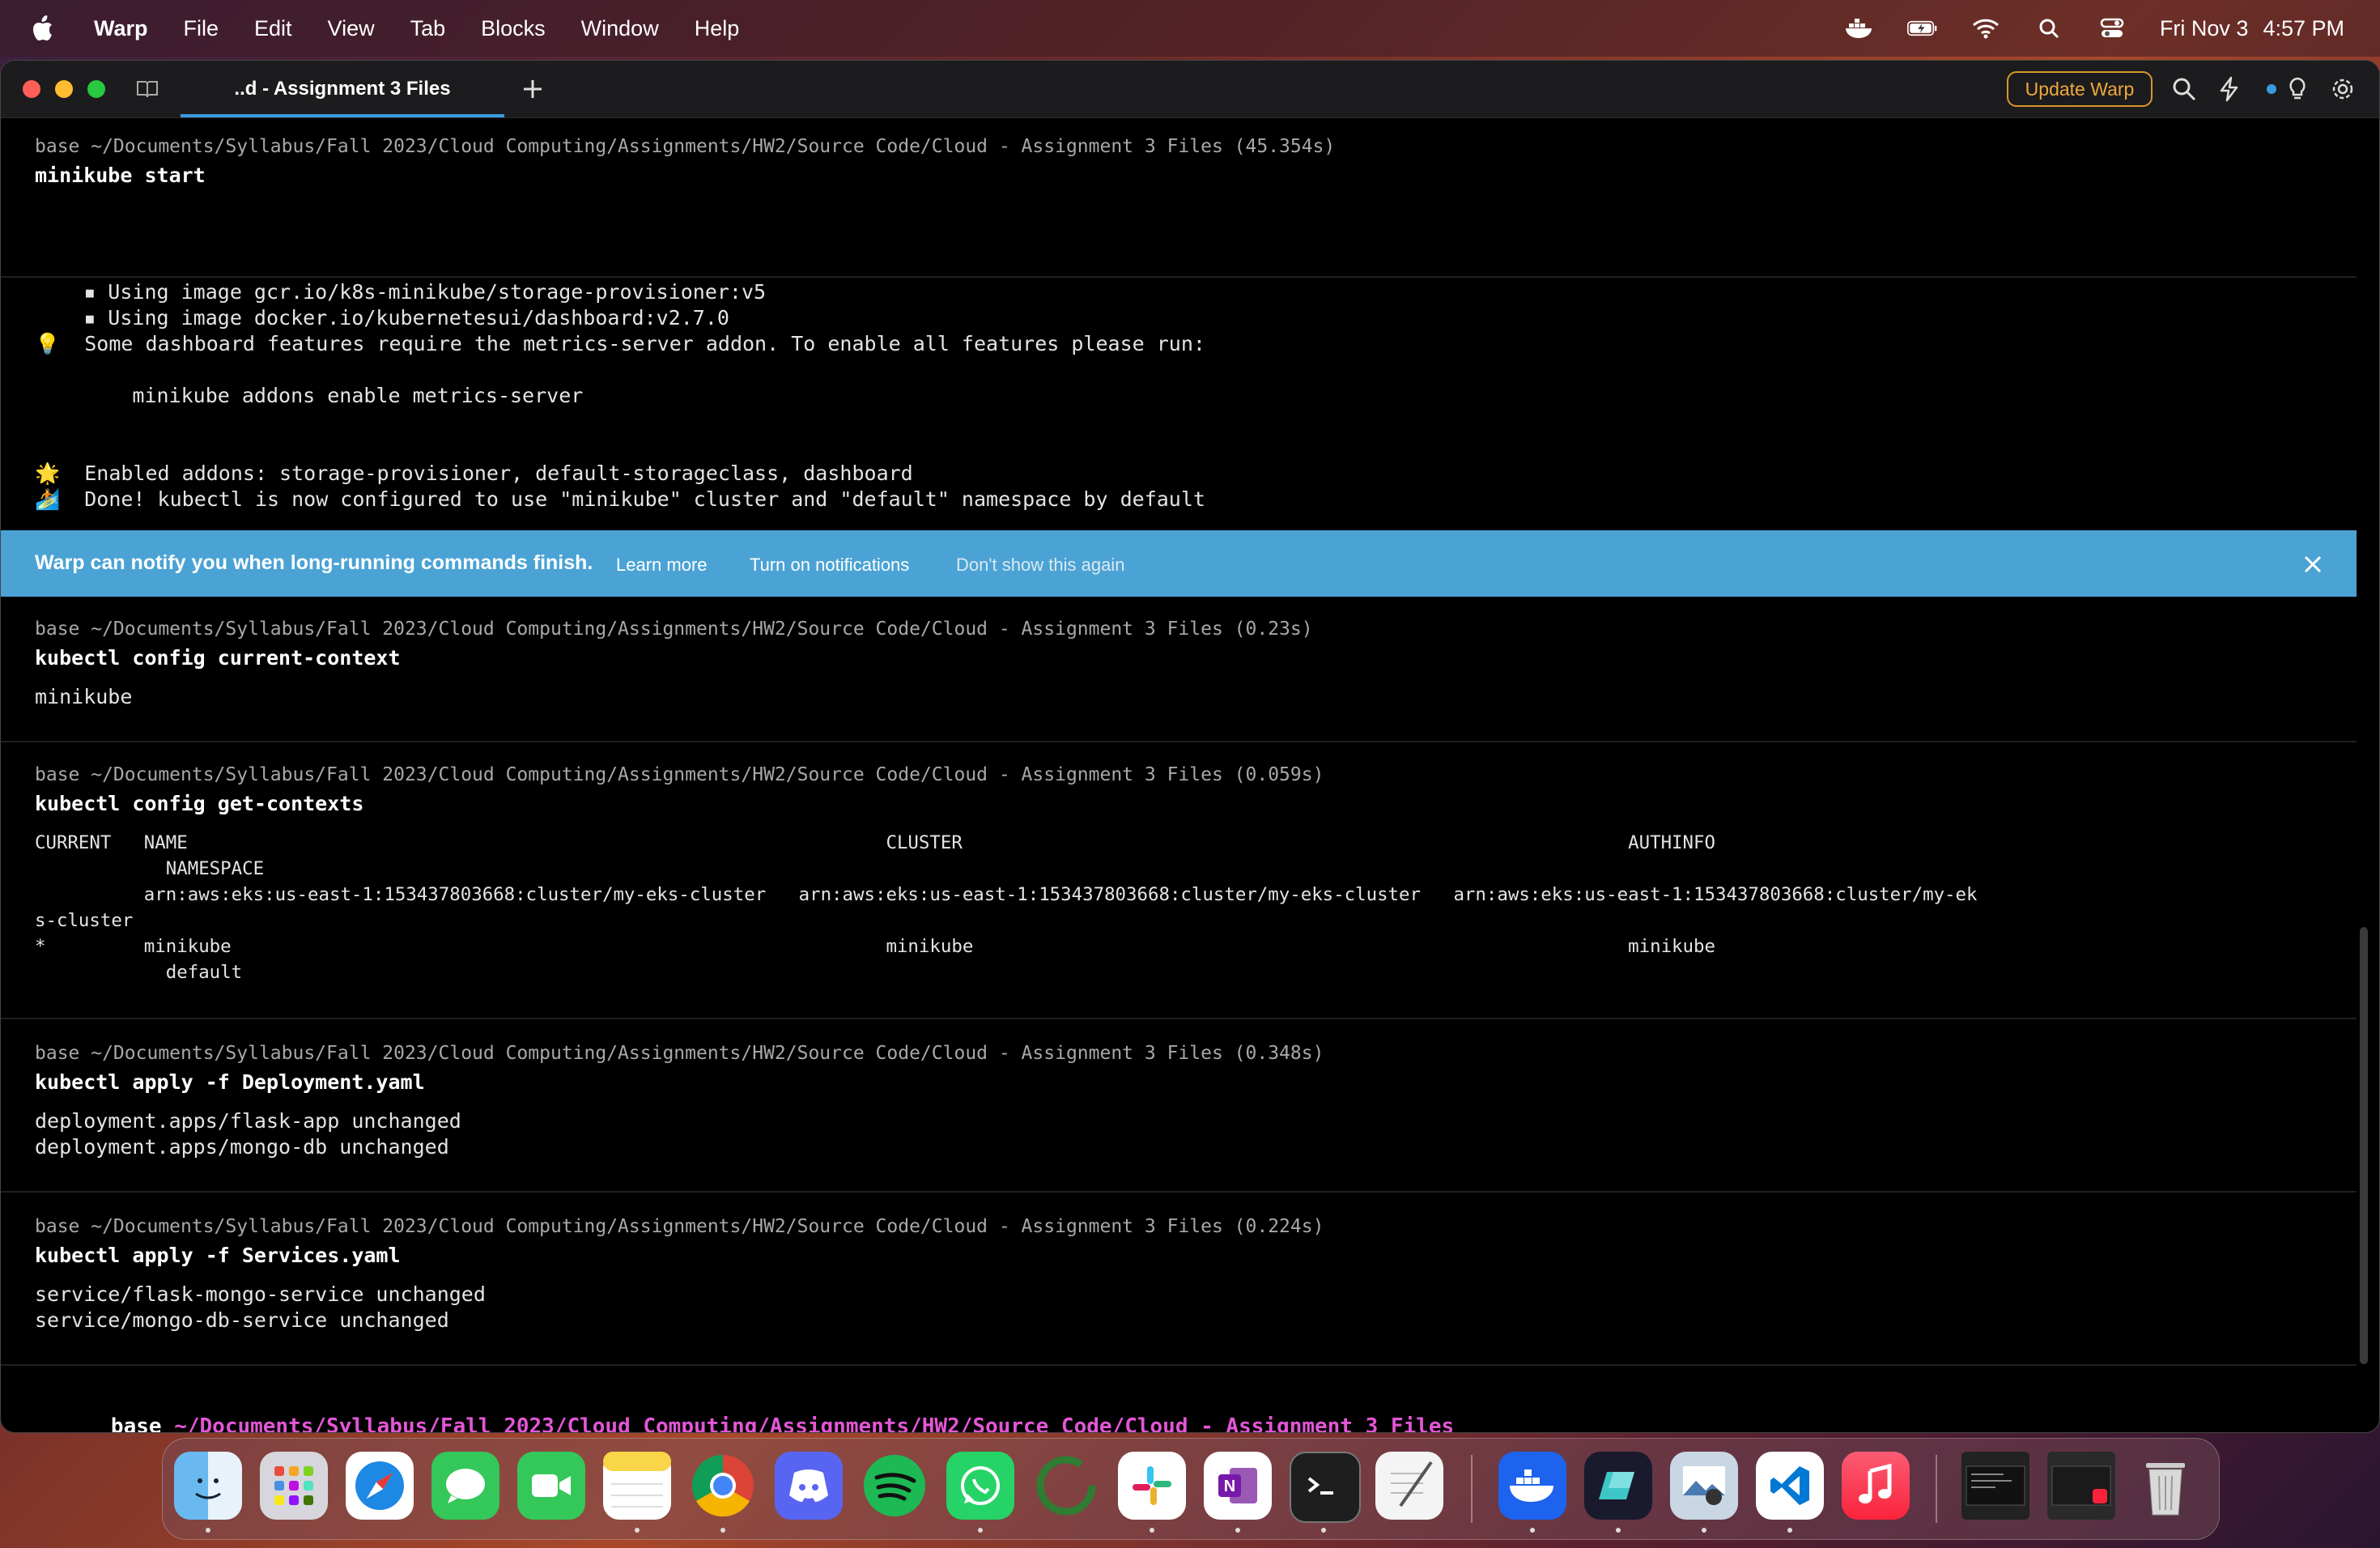  What do you see at coordinates (2343, 89) in the screenshot?
I see `settings-gear-icon` at bounding box center [2343, 89].